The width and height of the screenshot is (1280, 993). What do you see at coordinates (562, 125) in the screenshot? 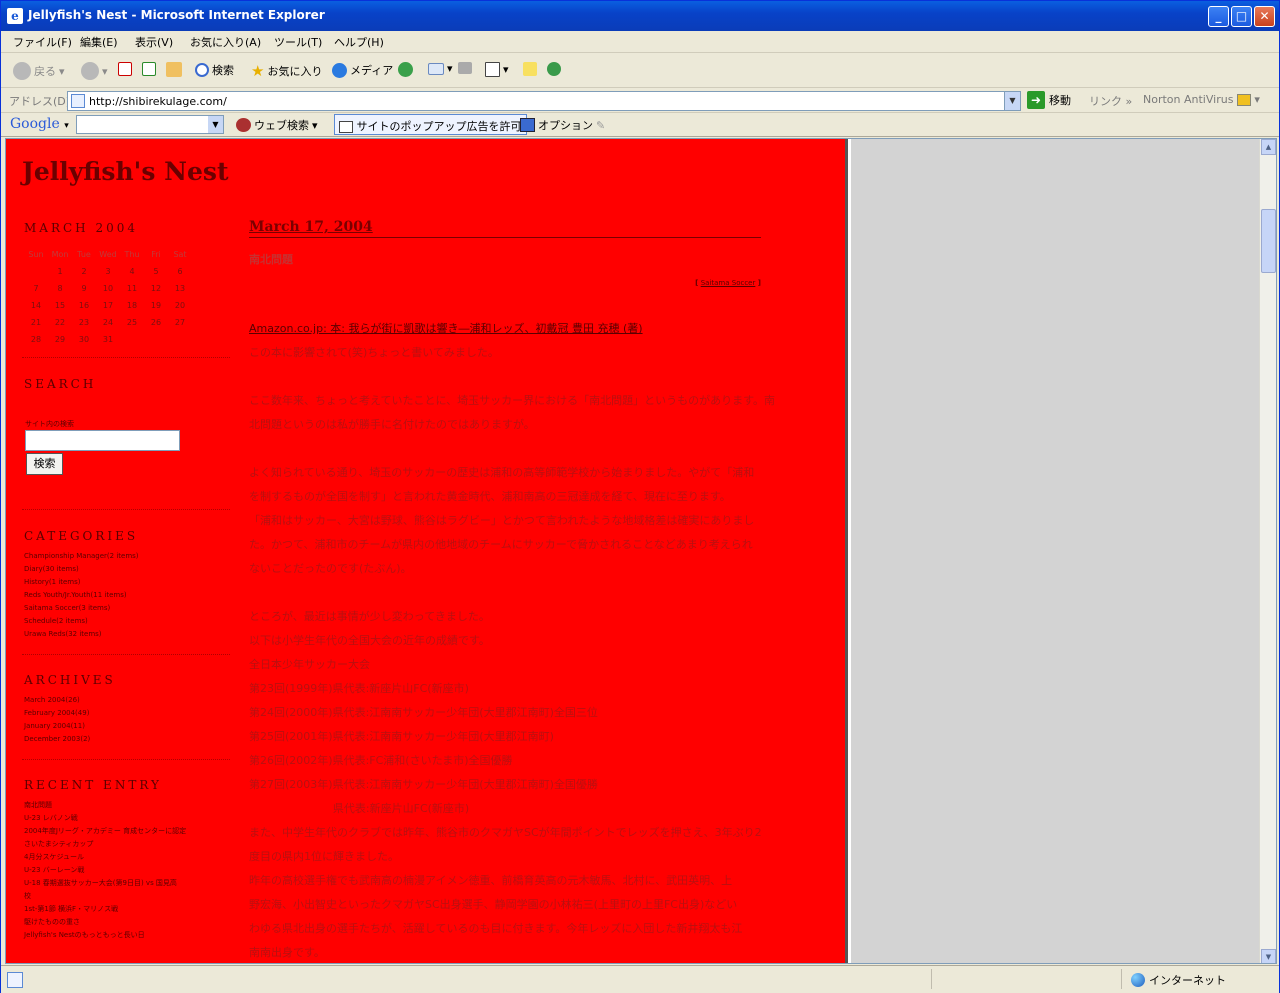
I see `options-button: オプション ✎` at bounding box center [562, 125].